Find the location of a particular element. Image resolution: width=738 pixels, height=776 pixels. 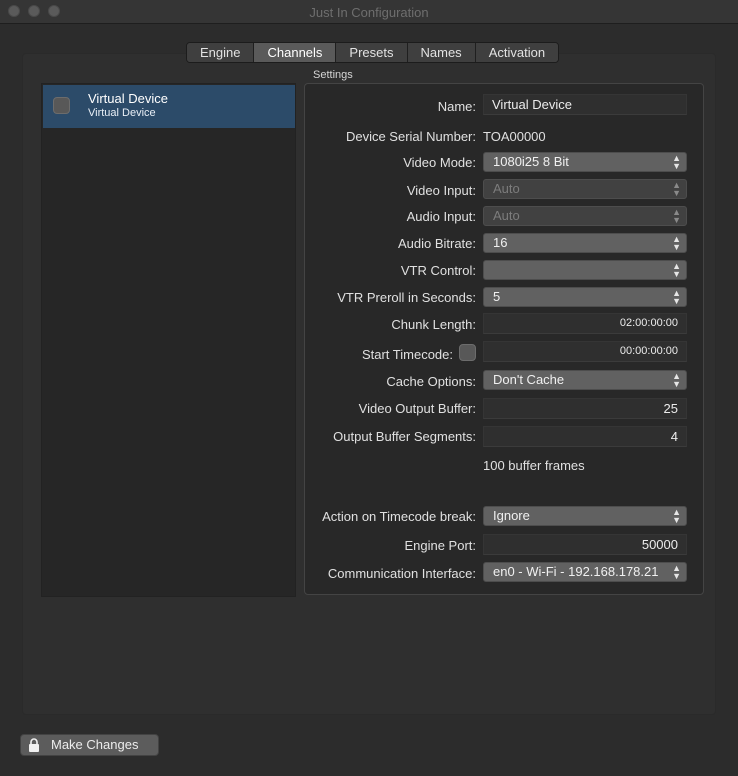

comm-interface-value: en0 - Wi-Fi - 192.168.178.21 is located at coordinates (576, 571).